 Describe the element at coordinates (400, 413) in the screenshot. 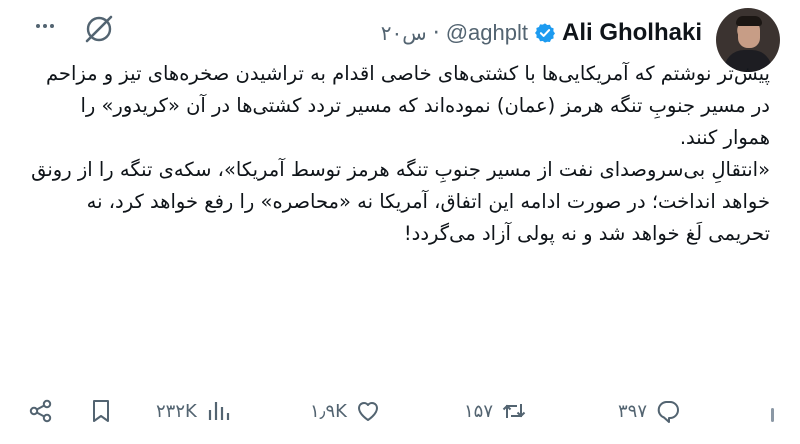

I see `action-bar: ۲۳۲K ۱٫۹K ۱۵۷ ۳۹۷` at that location.